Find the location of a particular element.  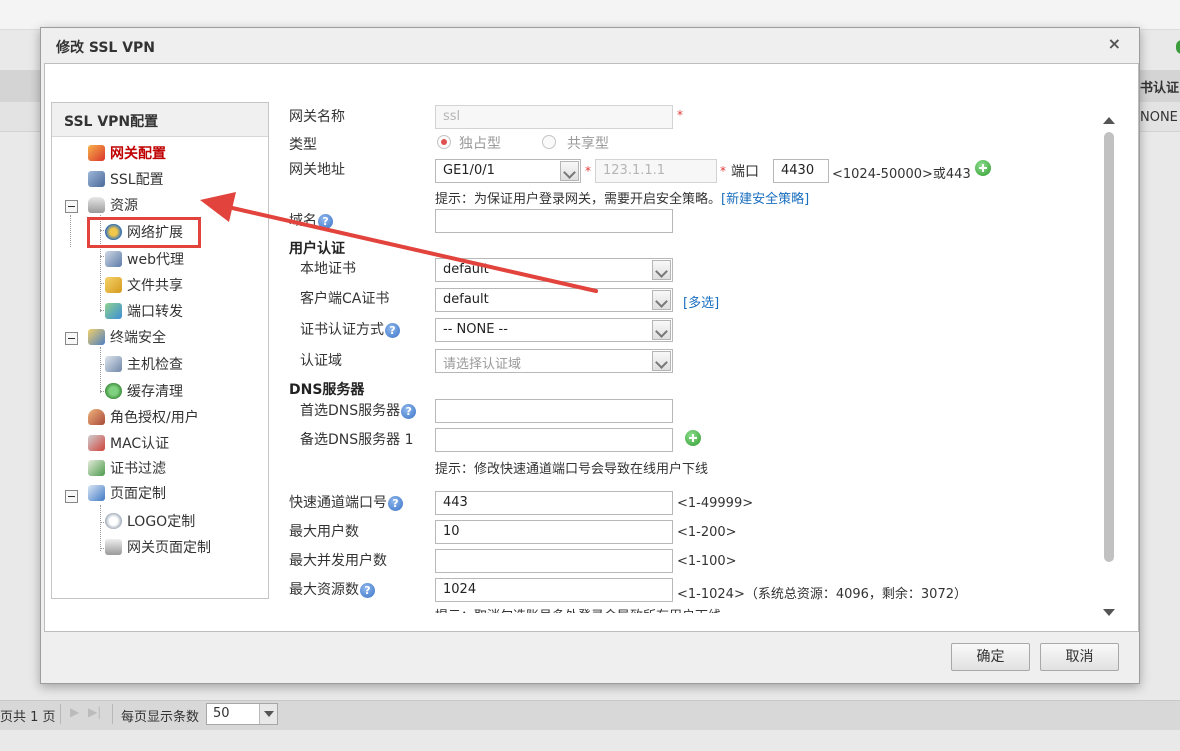

gateway-name-label: 网关名称 is located at coordinates (317, 117).